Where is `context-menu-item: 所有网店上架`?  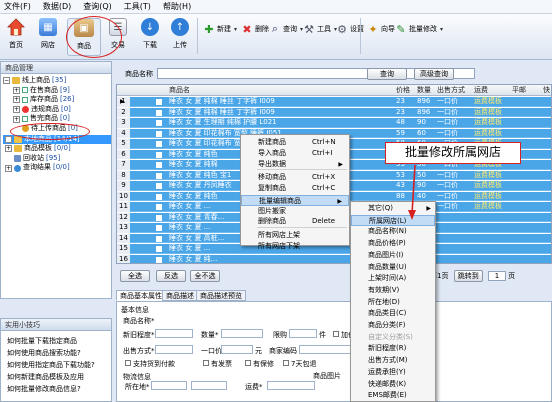 context-menu-item: 所有网店上架 is located at coordinates (295, 235).